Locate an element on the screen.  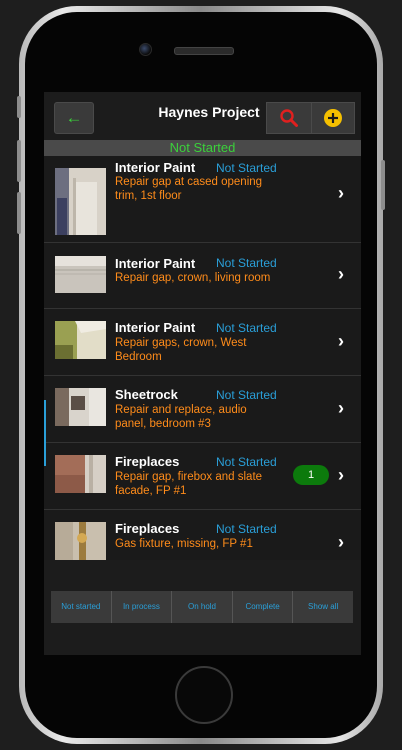
task-description: Repair gaps, crown, West Bedroom is located at coordinates (181, 350).